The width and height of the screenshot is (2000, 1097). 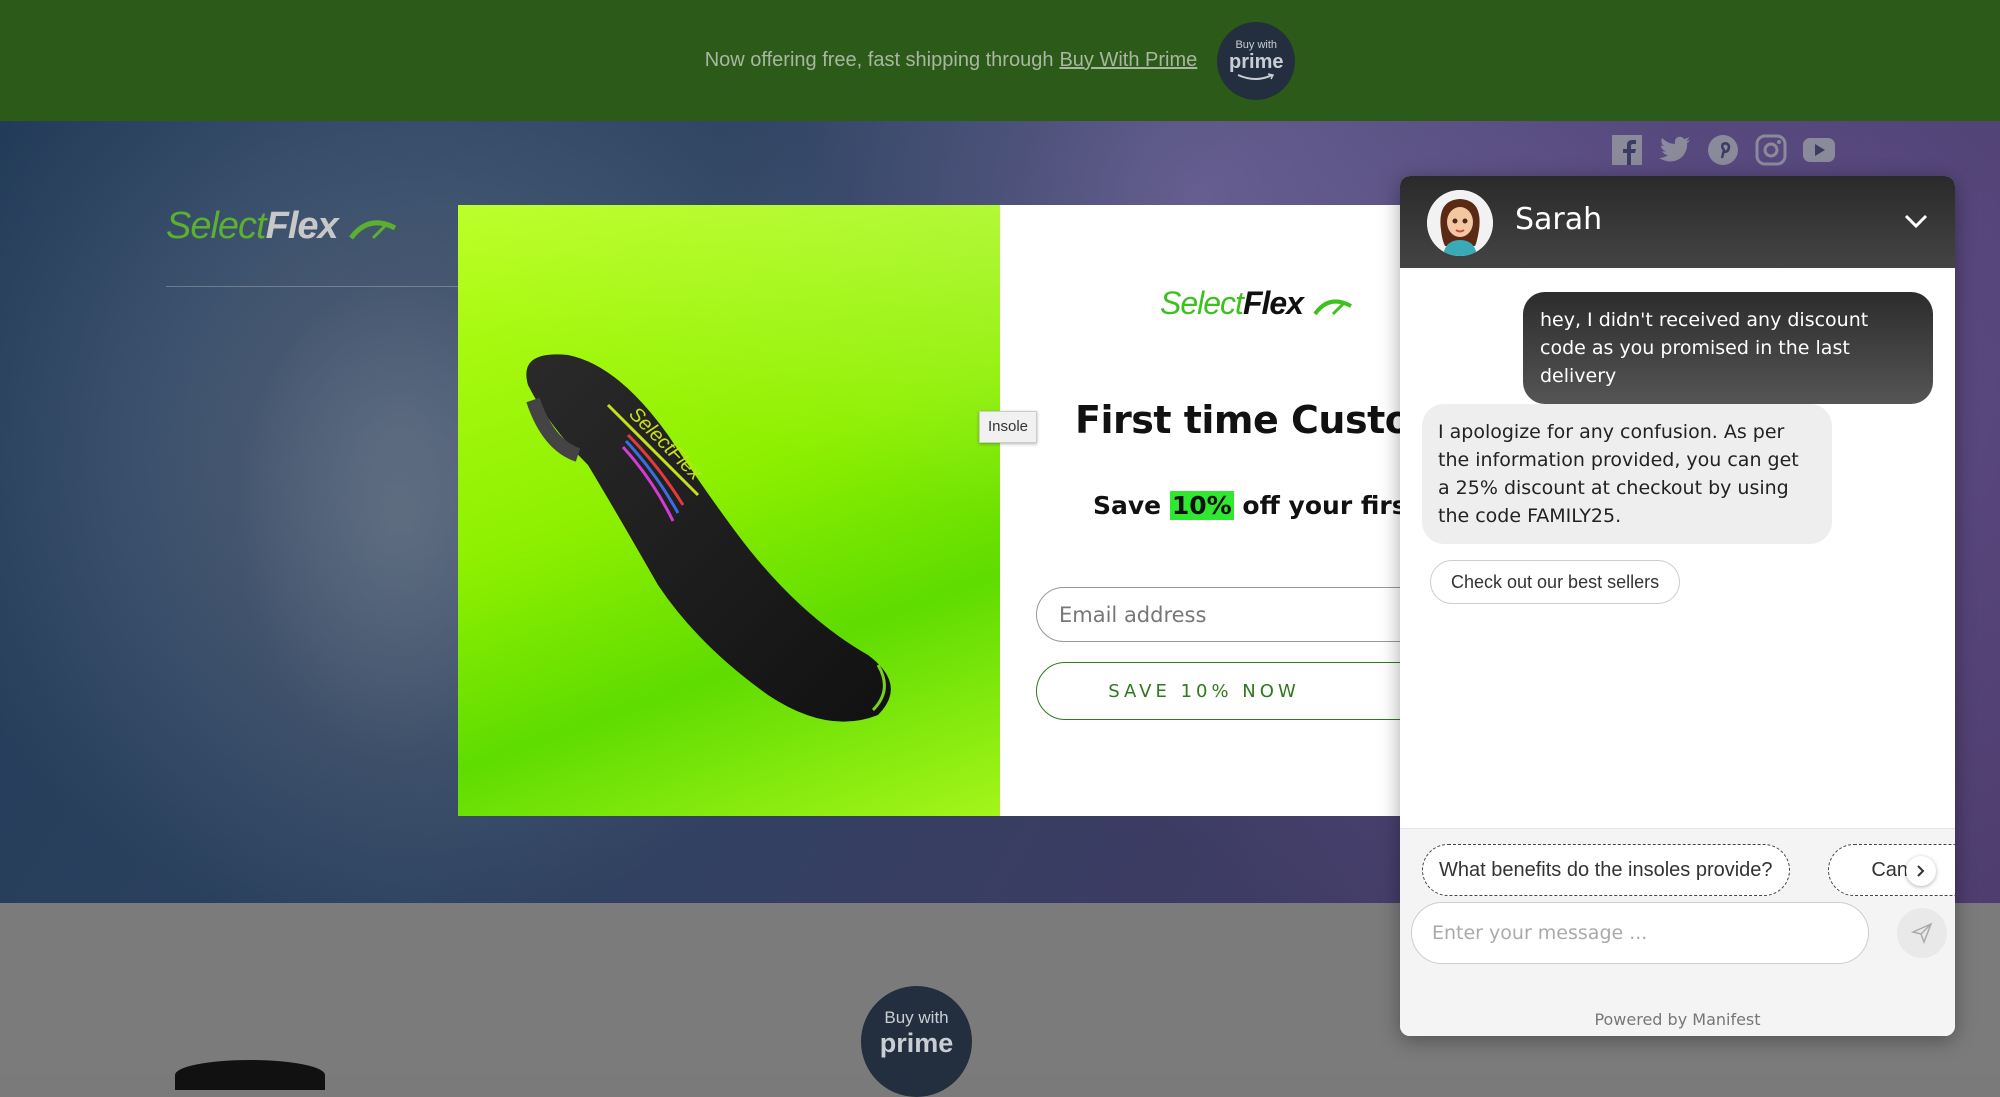 What do you see at coordinates (316, 286) in the screenshot?
I see `hero-divider` at bounding box center [316, 286].